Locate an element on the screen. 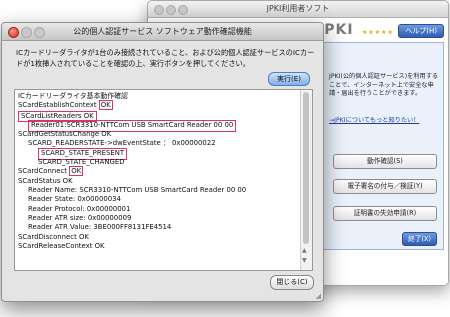 The width and height of the screenshot is (450, 317). log-line-text: SCardStatus OK is located at coordinates (45, 180).